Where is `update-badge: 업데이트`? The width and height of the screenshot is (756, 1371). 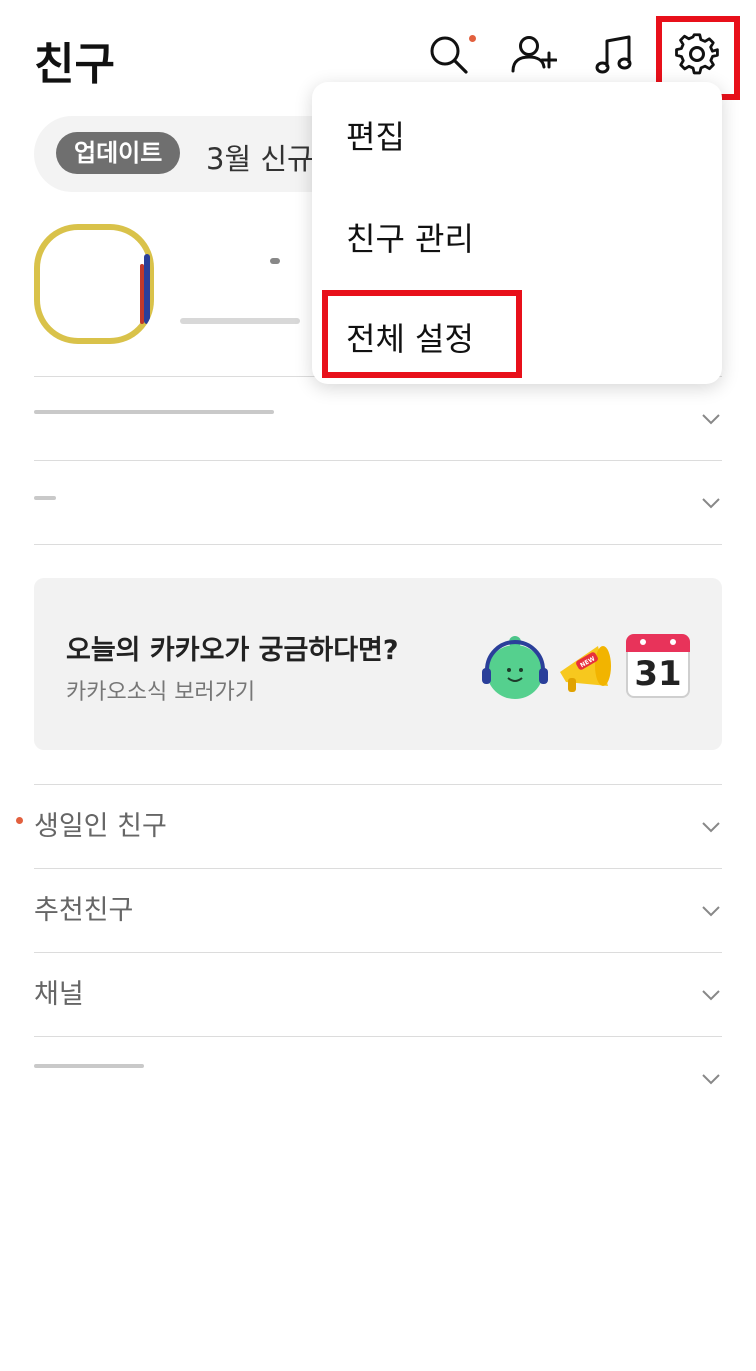 update-badge: 업데이트 is located at coordinates (118, 153).